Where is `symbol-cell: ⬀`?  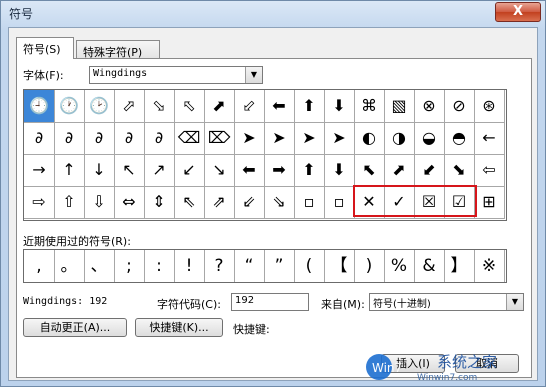
symbol-cell: ⬀ is located at coordinates (129, 106).